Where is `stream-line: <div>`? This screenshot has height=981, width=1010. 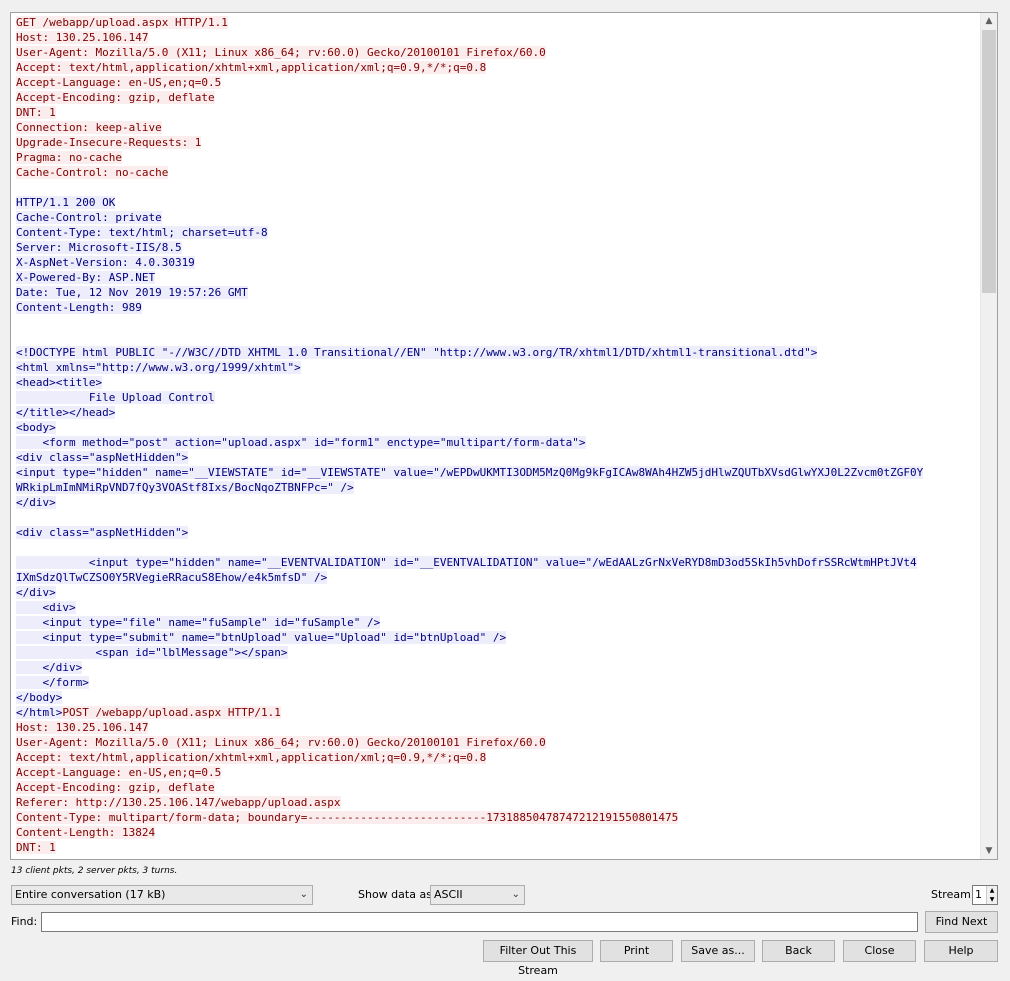 stream-line: <div> is located at coordinates (497, 607).